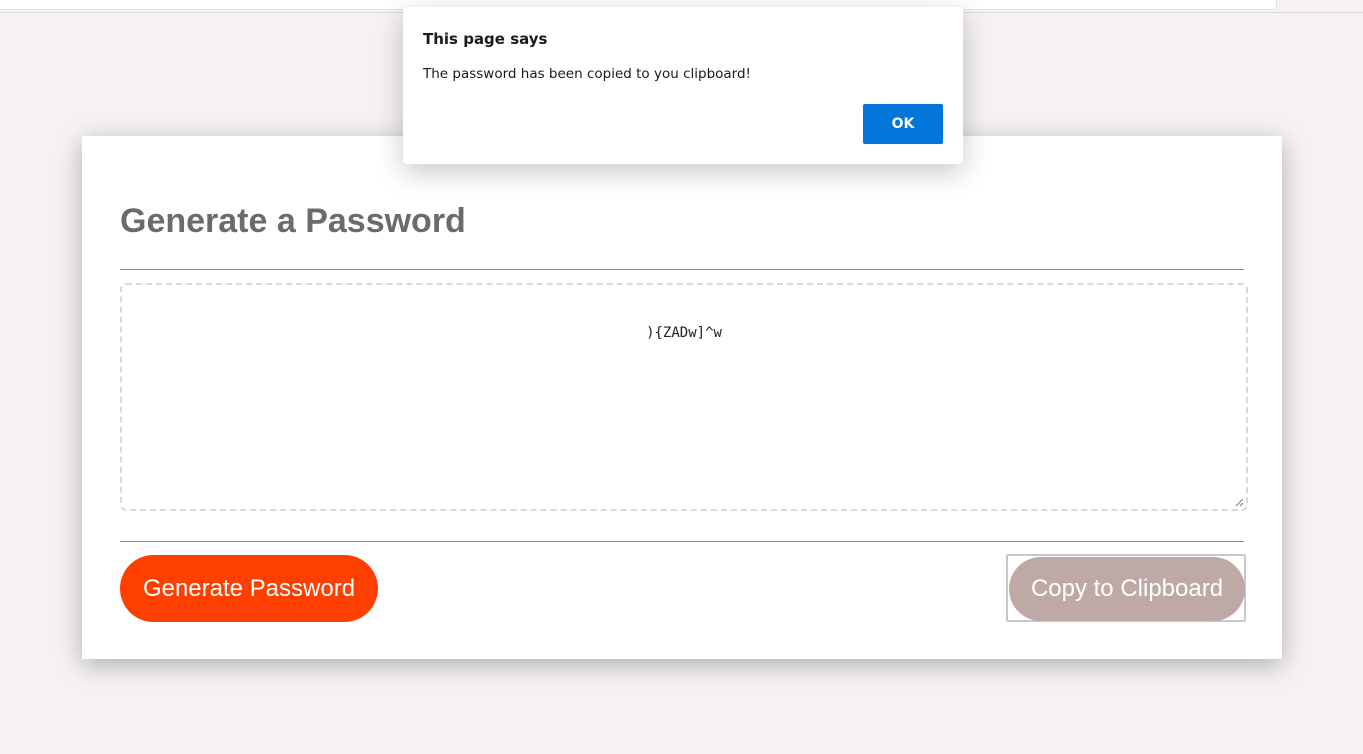 The width and height of the screenshot is (1363, 754). I want to click on top-divider, so click(682, 269).